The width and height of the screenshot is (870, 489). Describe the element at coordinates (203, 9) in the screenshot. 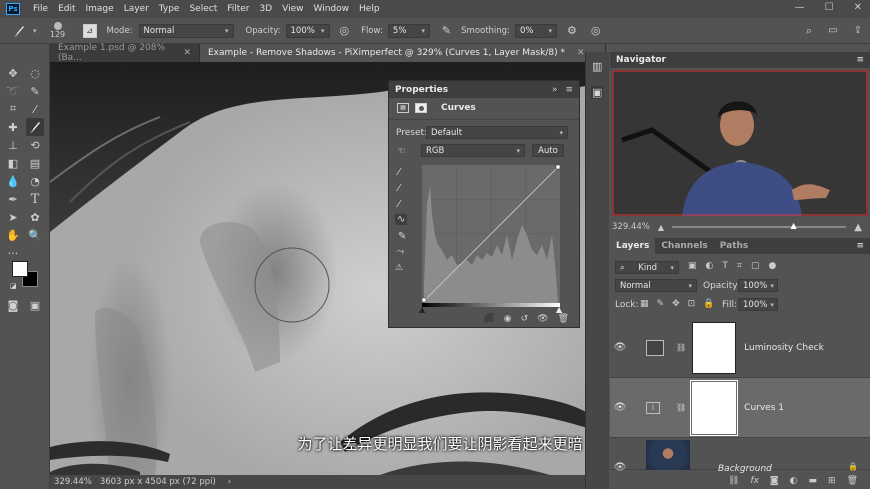

I see `menu-select: Select` at that location.